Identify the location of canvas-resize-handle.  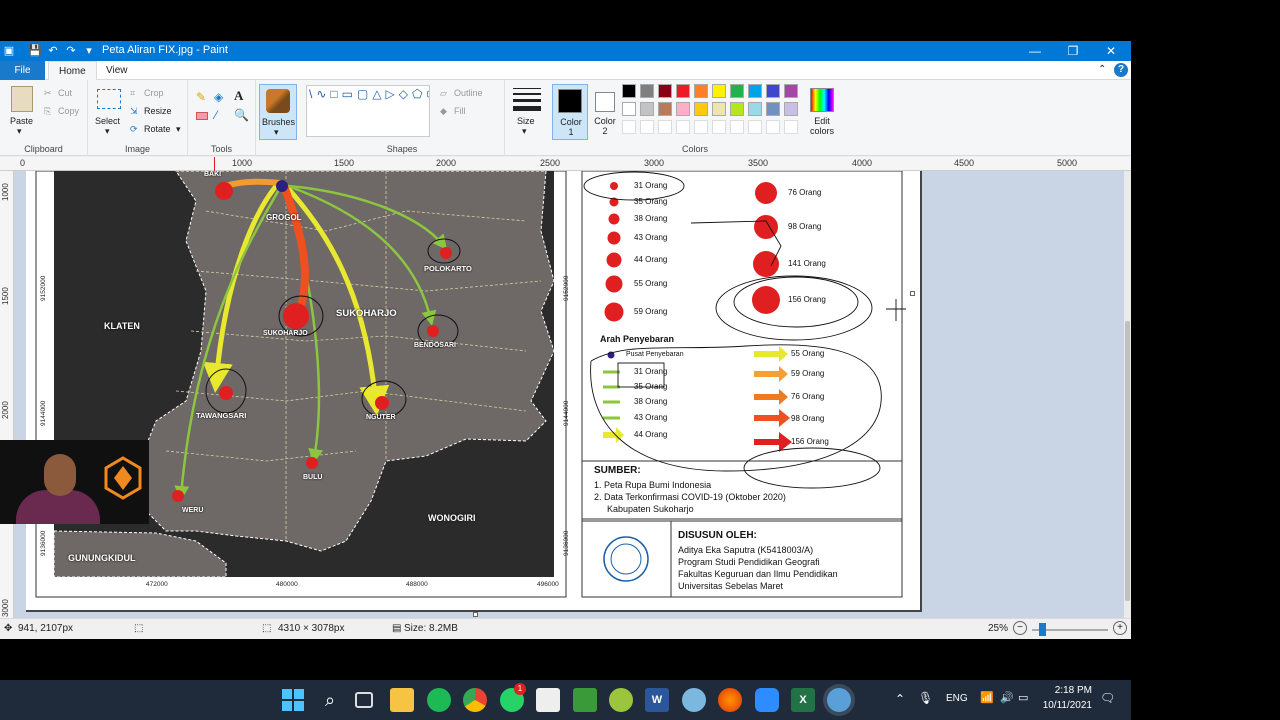
(475, 614).